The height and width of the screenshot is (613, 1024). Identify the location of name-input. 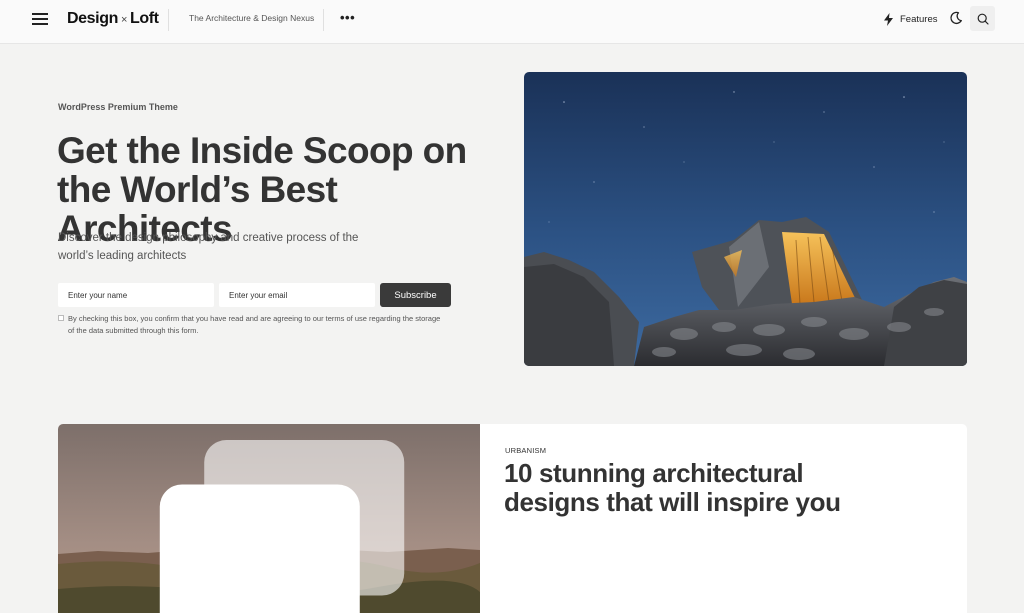
(136, 295).